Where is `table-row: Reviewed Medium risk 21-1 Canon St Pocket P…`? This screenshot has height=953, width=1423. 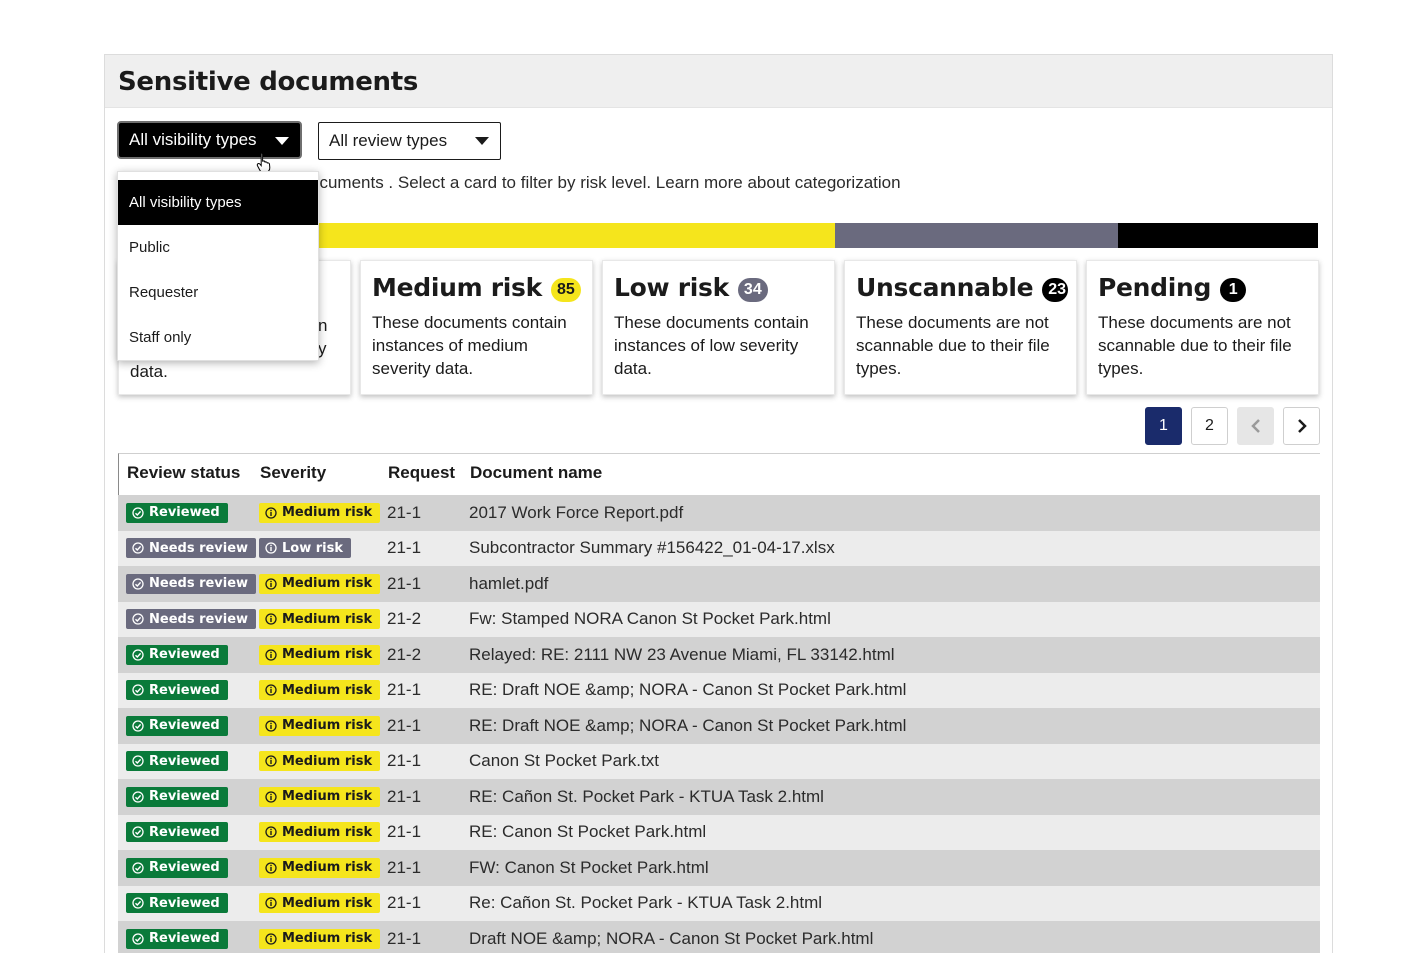
table-row: Reviewed Medium risk 21-1 Canon St Pocket P… is located at coordinates (719, 761).